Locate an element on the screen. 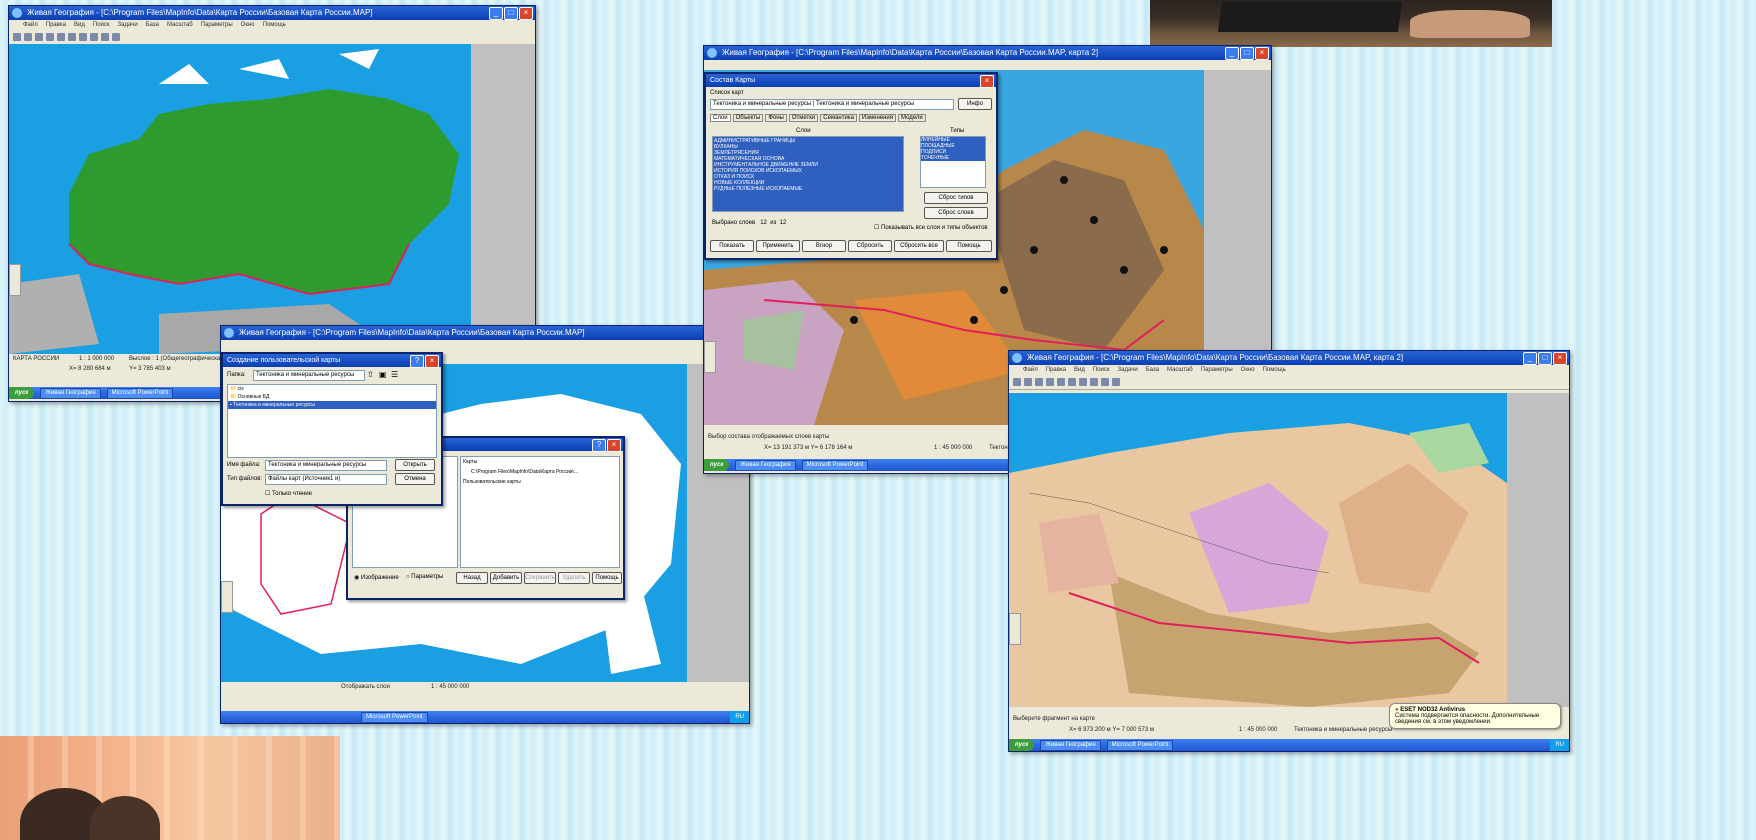 This screenshot has height=840, width=1756. list-item-selected: ▪ Тектоника и минеральные ресурсы is located at coordinates (332, 405).